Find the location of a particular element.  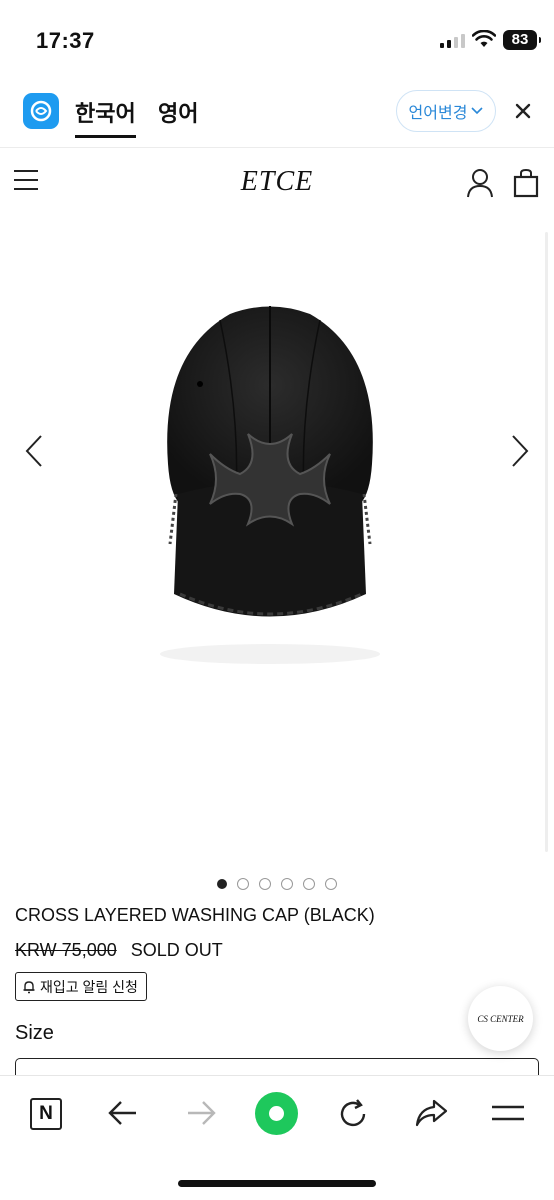

bell-icon is located at coordinates (29, 986).